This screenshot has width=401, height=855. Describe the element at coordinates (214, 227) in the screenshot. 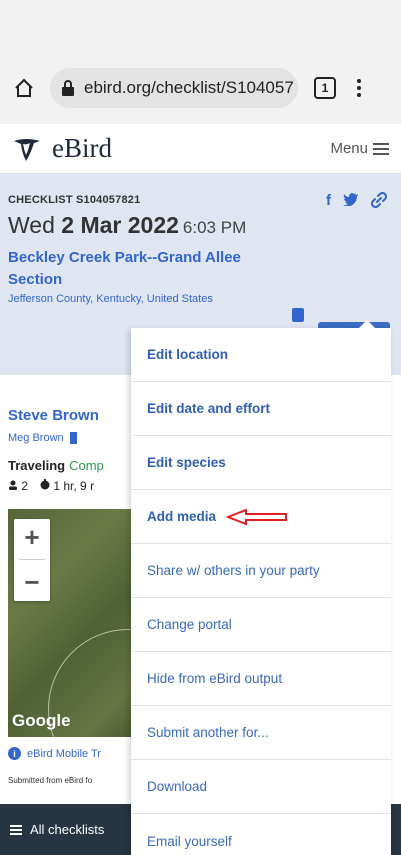

I see `checklist-time: 6:03 PM` at that location.